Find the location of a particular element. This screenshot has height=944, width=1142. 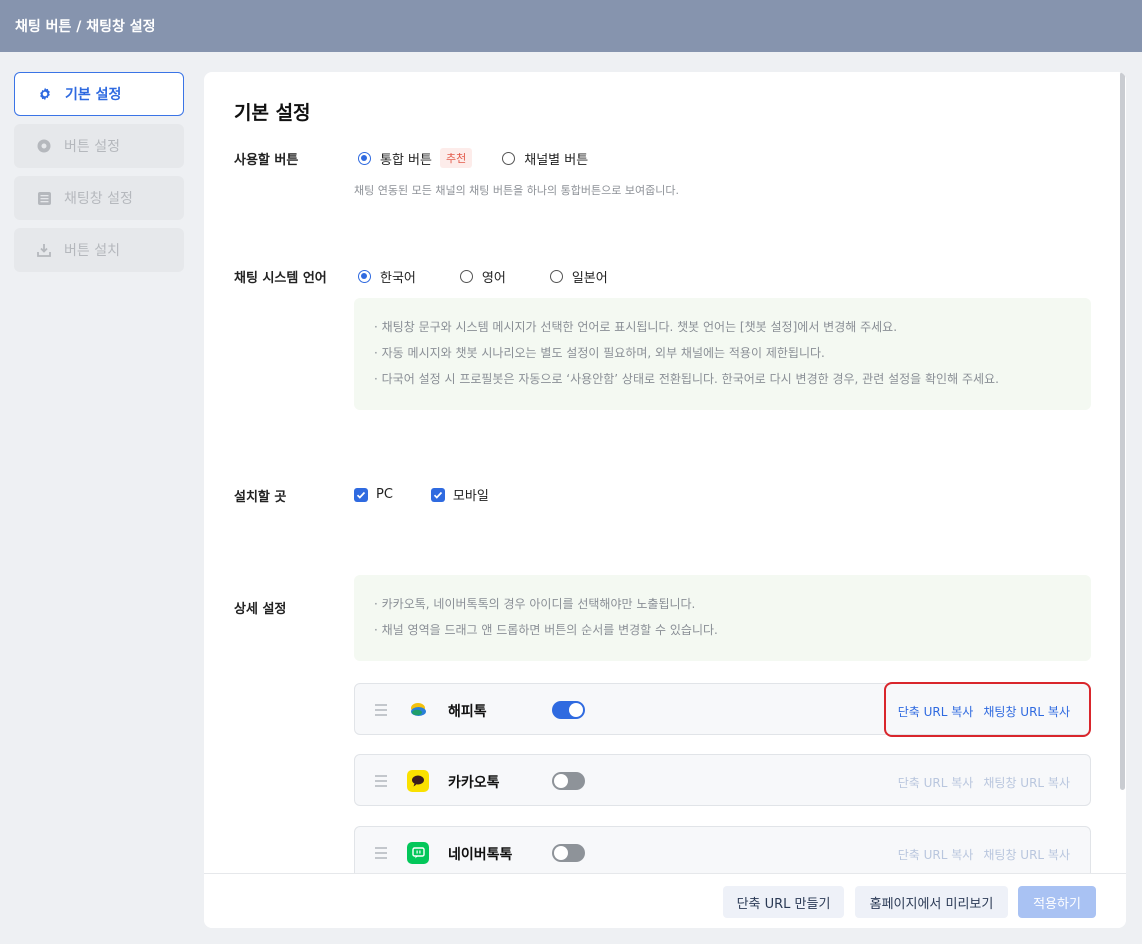

sidebar-item-chat-window-settings: 채팅창 설정 is located at coordinates (99, 198).